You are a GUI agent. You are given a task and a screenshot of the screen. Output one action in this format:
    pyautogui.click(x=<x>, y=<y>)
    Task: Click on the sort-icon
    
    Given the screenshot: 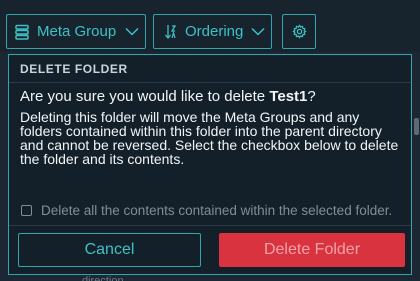 What is the action you would take?
    pyautogui.click(x=171, y=31)
    